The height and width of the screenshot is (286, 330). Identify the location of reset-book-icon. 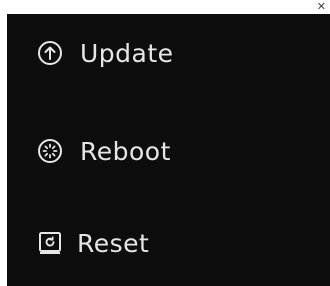
(50, 243).